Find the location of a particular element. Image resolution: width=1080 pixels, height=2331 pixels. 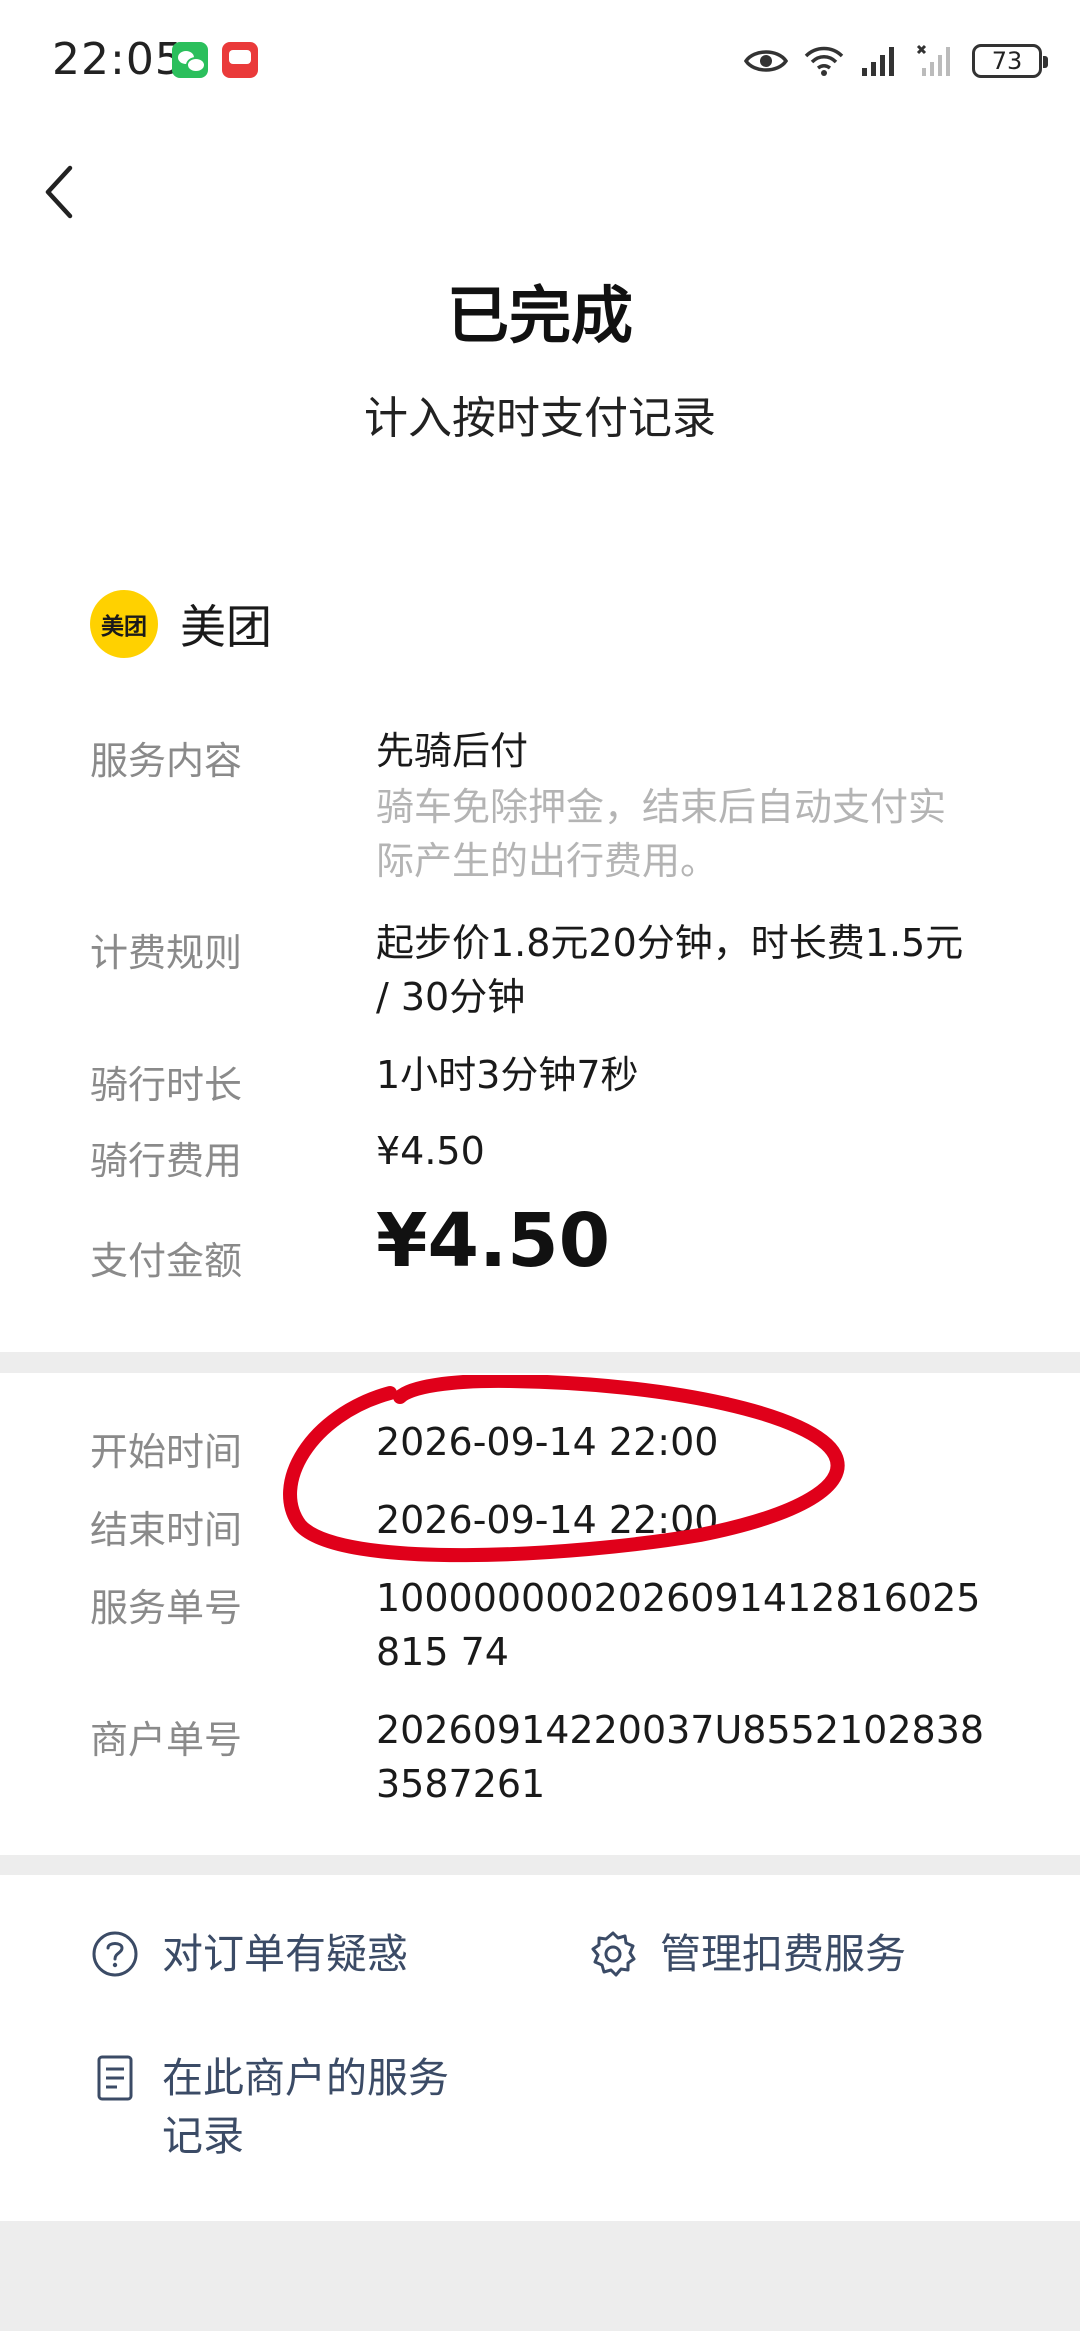

order-question-label: 对订单有疑惑 is located at coordinates (285, 1954).